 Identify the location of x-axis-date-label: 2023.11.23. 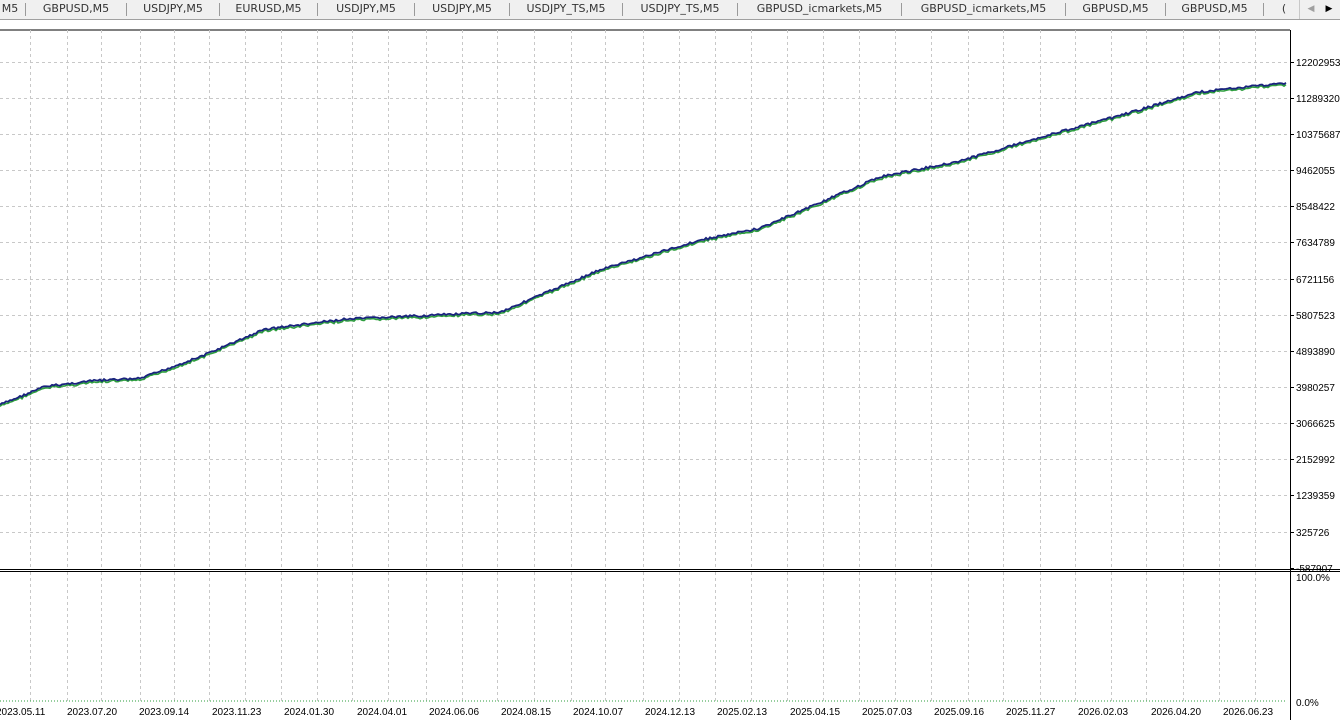
(237, 712).